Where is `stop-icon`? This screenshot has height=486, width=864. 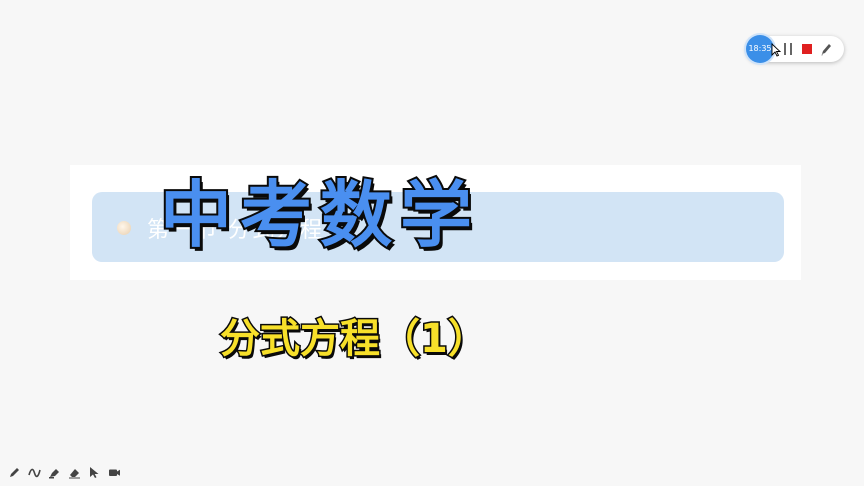 stop-icon is located at coordinates (807, 49).